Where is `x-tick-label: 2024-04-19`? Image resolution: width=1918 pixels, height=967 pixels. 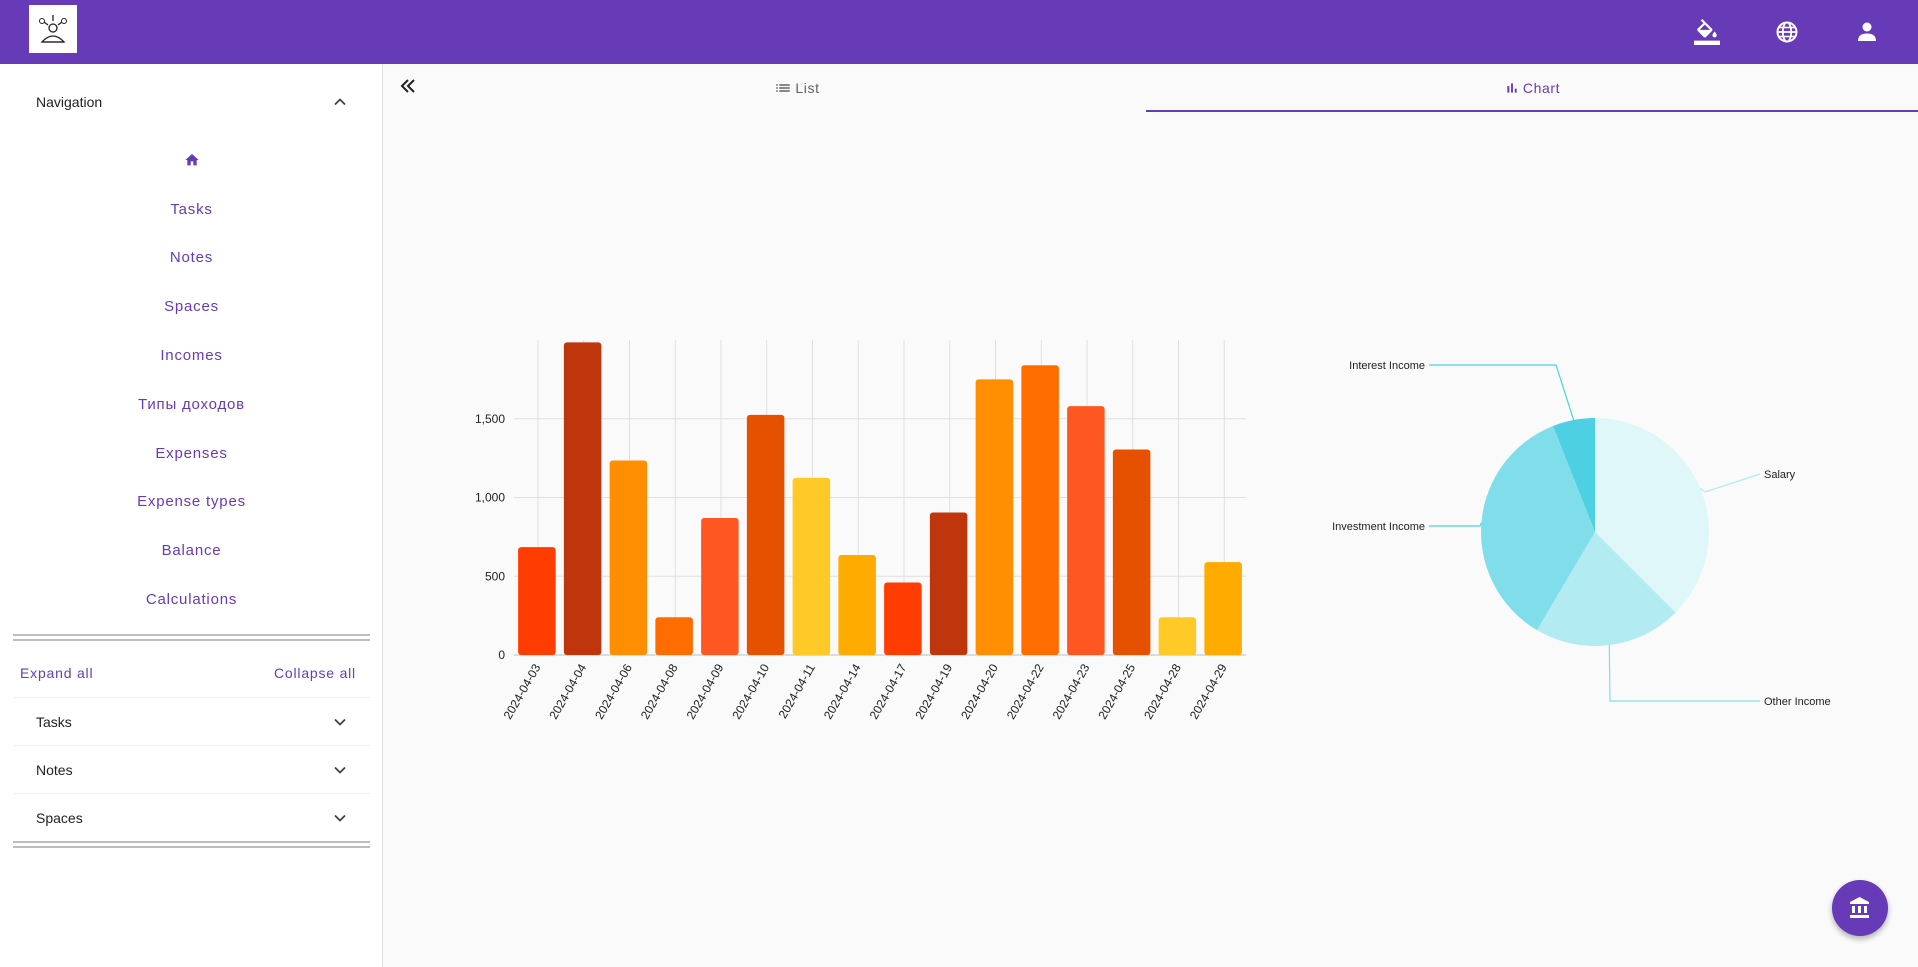 x-tick-label: 2024-04-19 is located at coordinates (933, 691).